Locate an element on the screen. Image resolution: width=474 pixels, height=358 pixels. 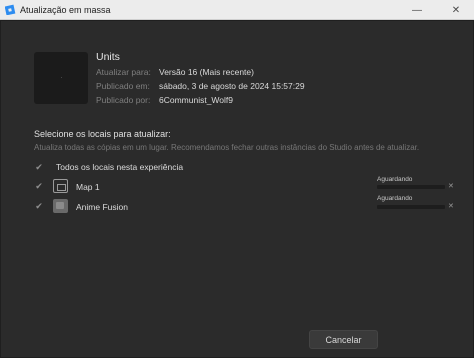
remove-anime-fusion-button: ✕ is located at coordinates (451, 206).